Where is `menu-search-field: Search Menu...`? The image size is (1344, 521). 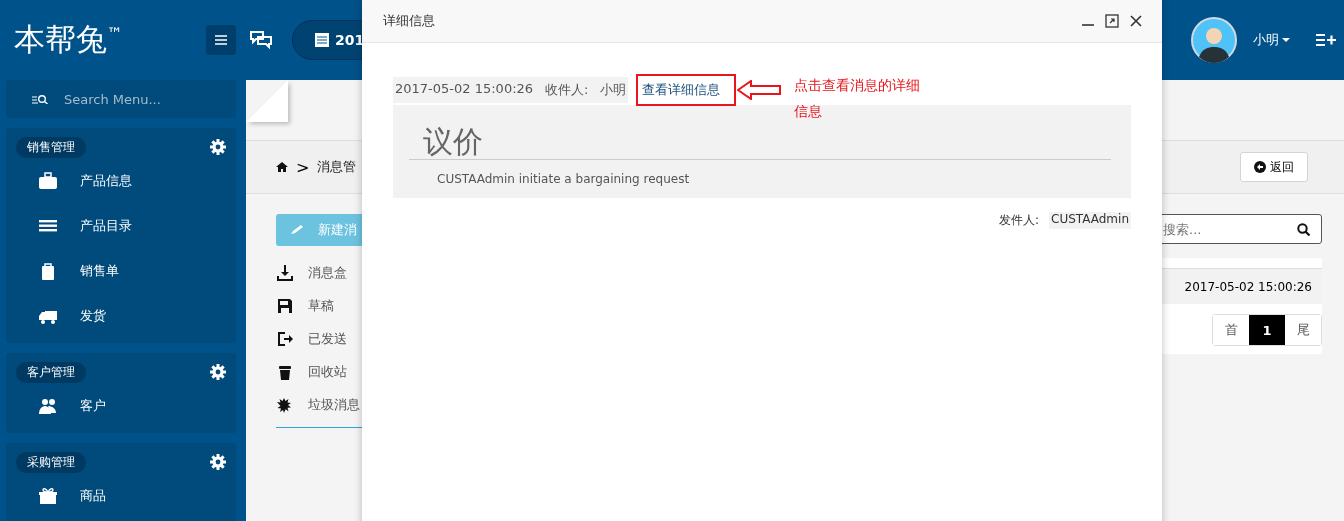 menu-search-field: Search Menu... is located at coordinates (121, 99).